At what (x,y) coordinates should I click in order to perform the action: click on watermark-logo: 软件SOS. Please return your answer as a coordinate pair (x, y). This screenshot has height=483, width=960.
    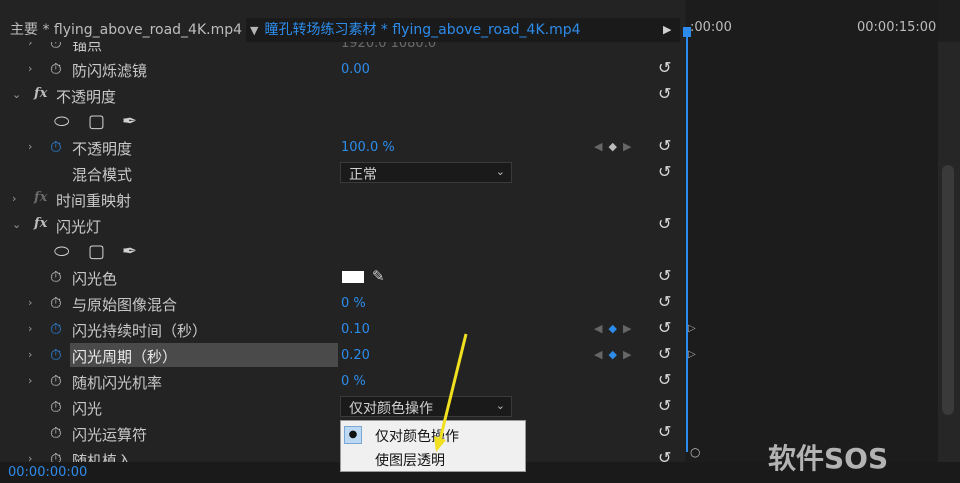
    Looking at the image, I should click on (828, 458).